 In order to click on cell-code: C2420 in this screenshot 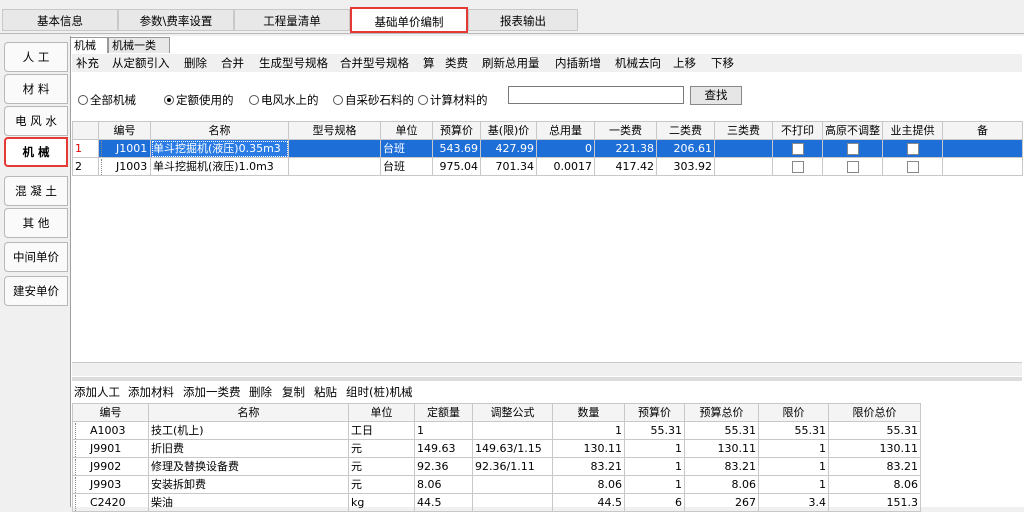, I will do `click(110, 502)`.